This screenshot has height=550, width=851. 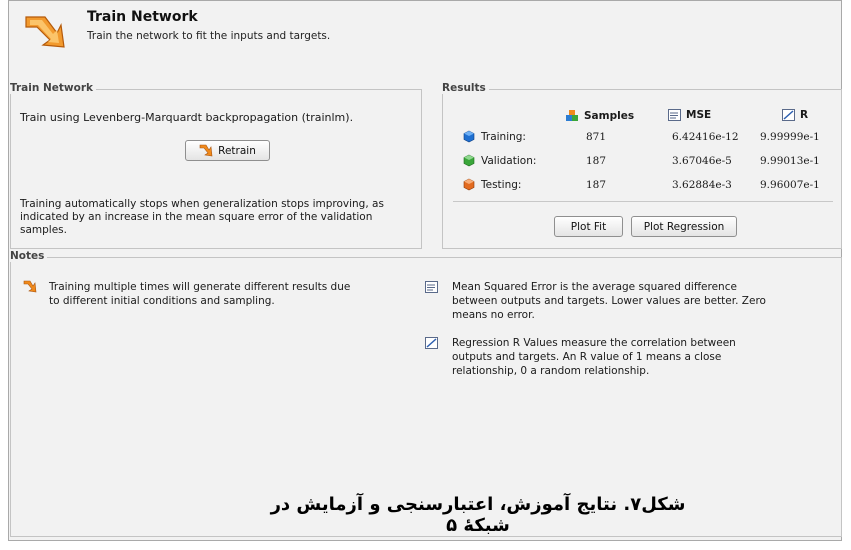 I want to click on validation-samples: 187, so click(x=596, y=161).